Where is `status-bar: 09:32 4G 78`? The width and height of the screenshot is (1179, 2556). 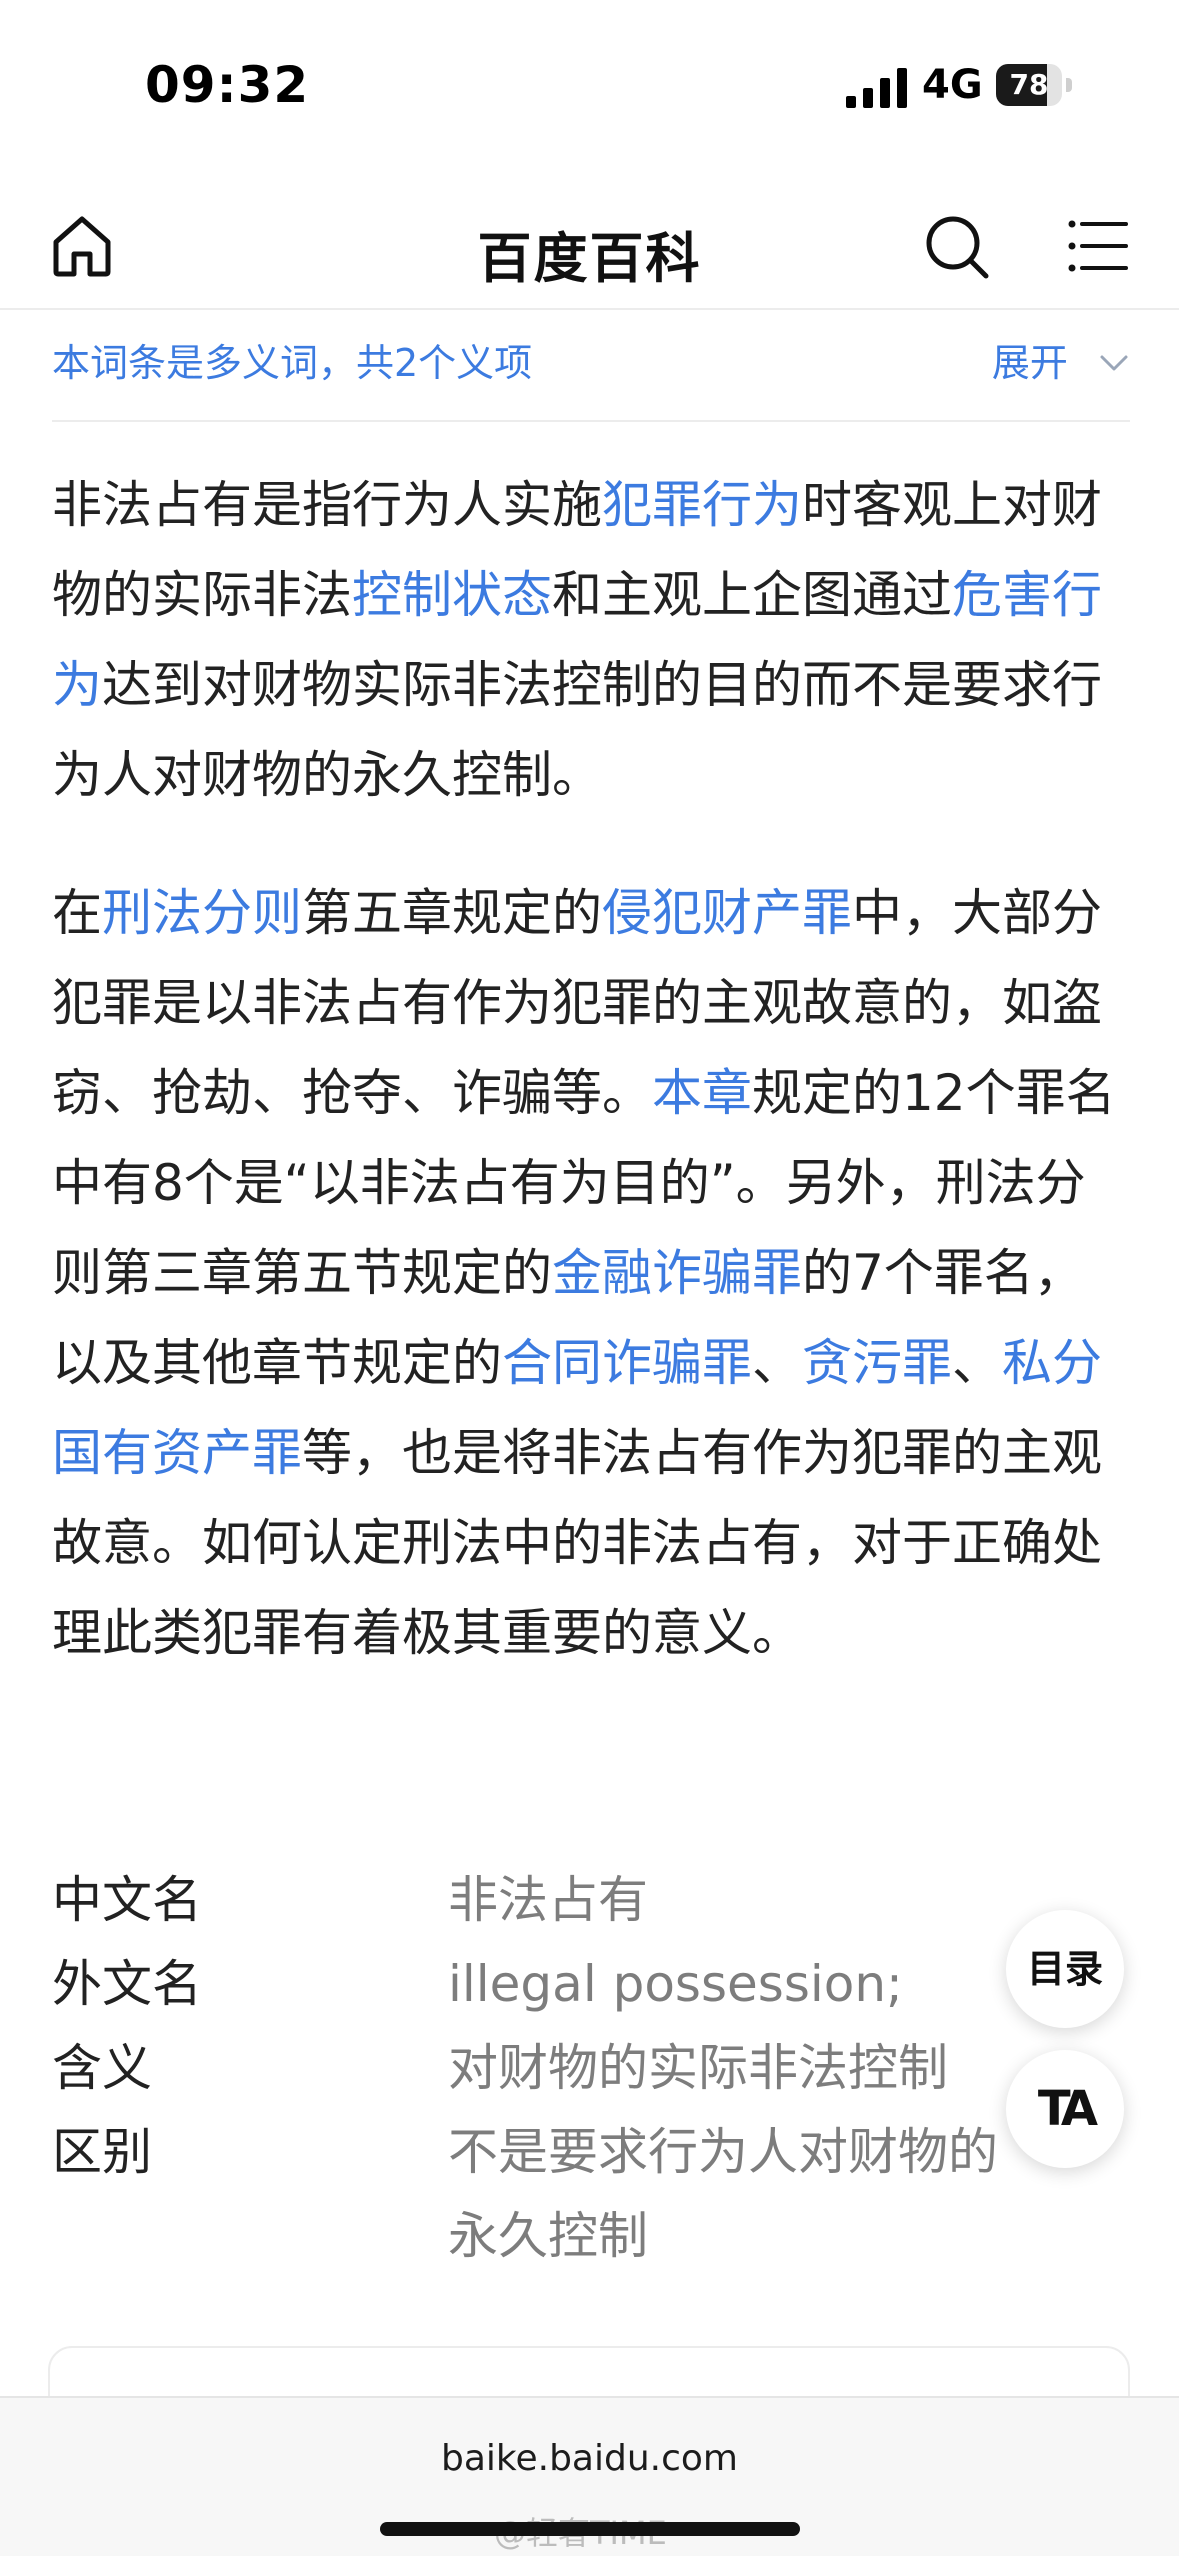
status-bar: 09:32 4G 78 is located at coordinates (589, 85).